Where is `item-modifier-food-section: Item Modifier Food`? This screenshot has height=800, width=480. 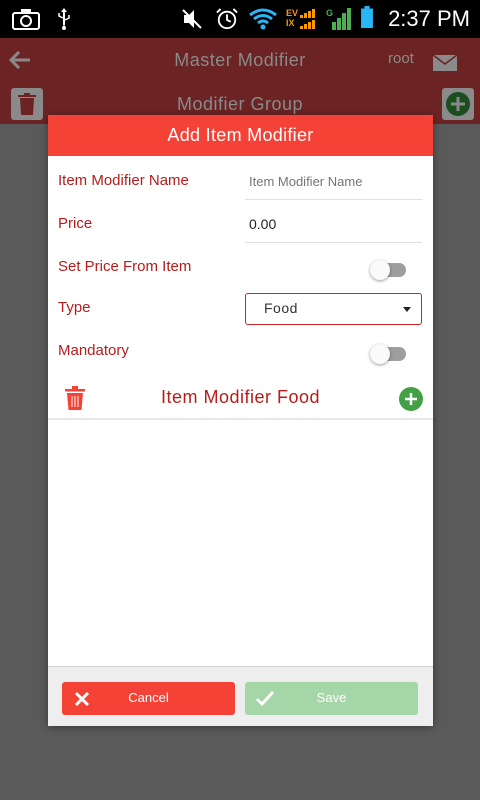 item-modifier-food-section: Item Modifier Food is located at coordinates (240, 399).